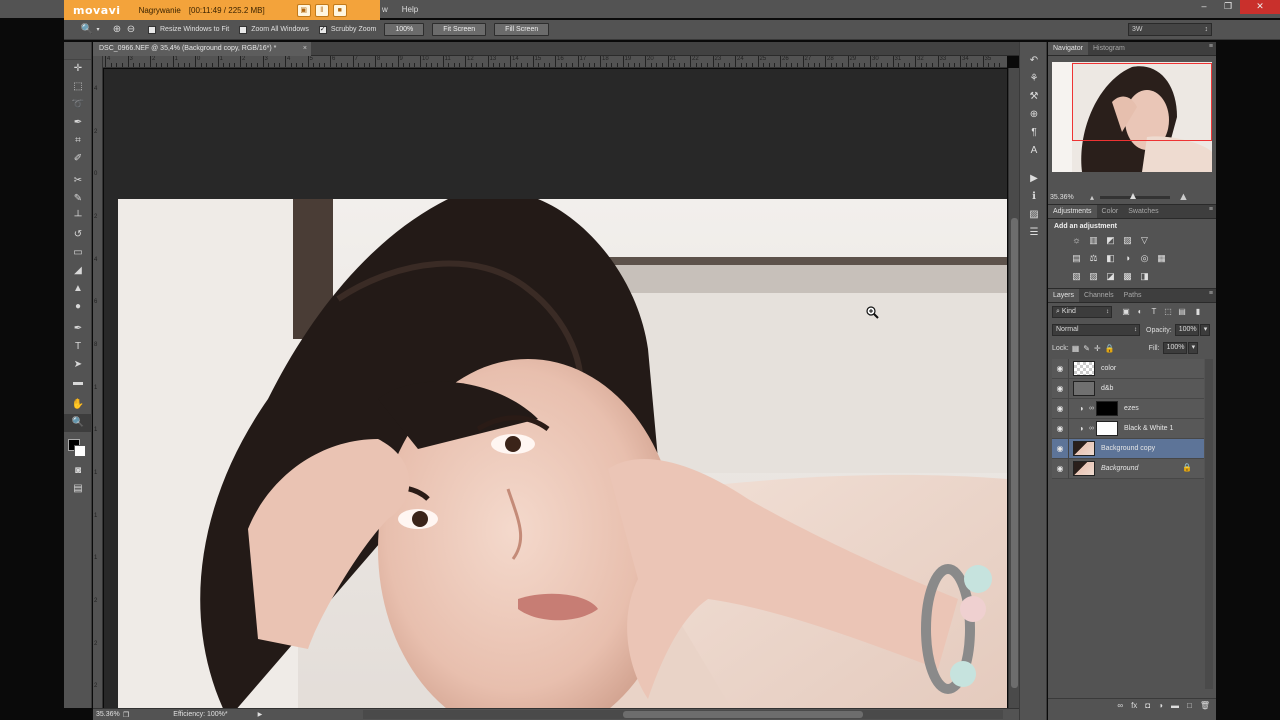 Image resolution: width=1280 pixels, height=720 pixels. What do you see at coordinates (339, 10) in the screenshot?
I see `recorder-stop-button: ■` at bounding box center [339, 10].